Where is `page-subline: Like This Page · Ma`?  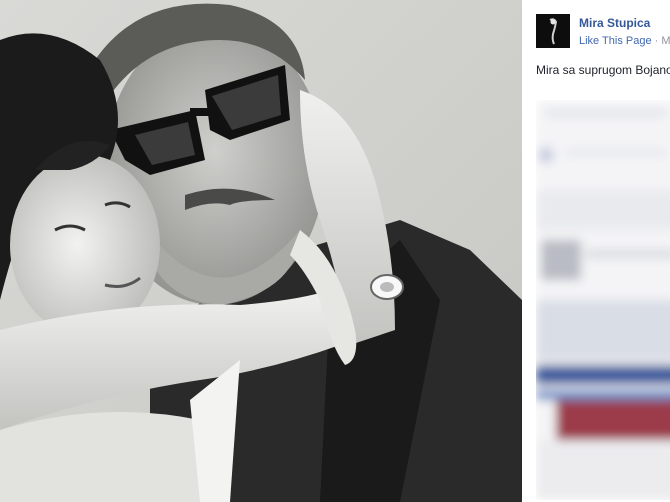 page-subline: Like This Page · Ma is located at coordinates (624, 41).